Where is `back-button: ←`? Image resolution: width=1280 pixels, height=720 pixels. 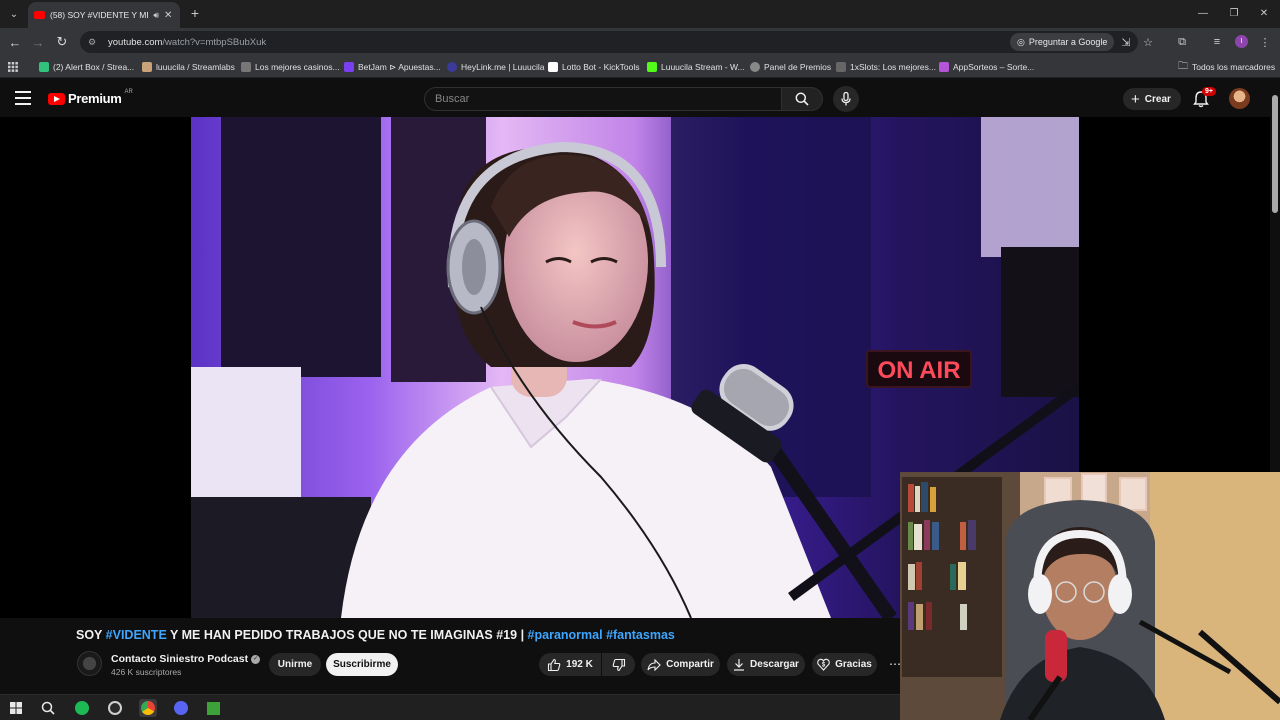
back-button: ← is located at coordinates (15, 42).